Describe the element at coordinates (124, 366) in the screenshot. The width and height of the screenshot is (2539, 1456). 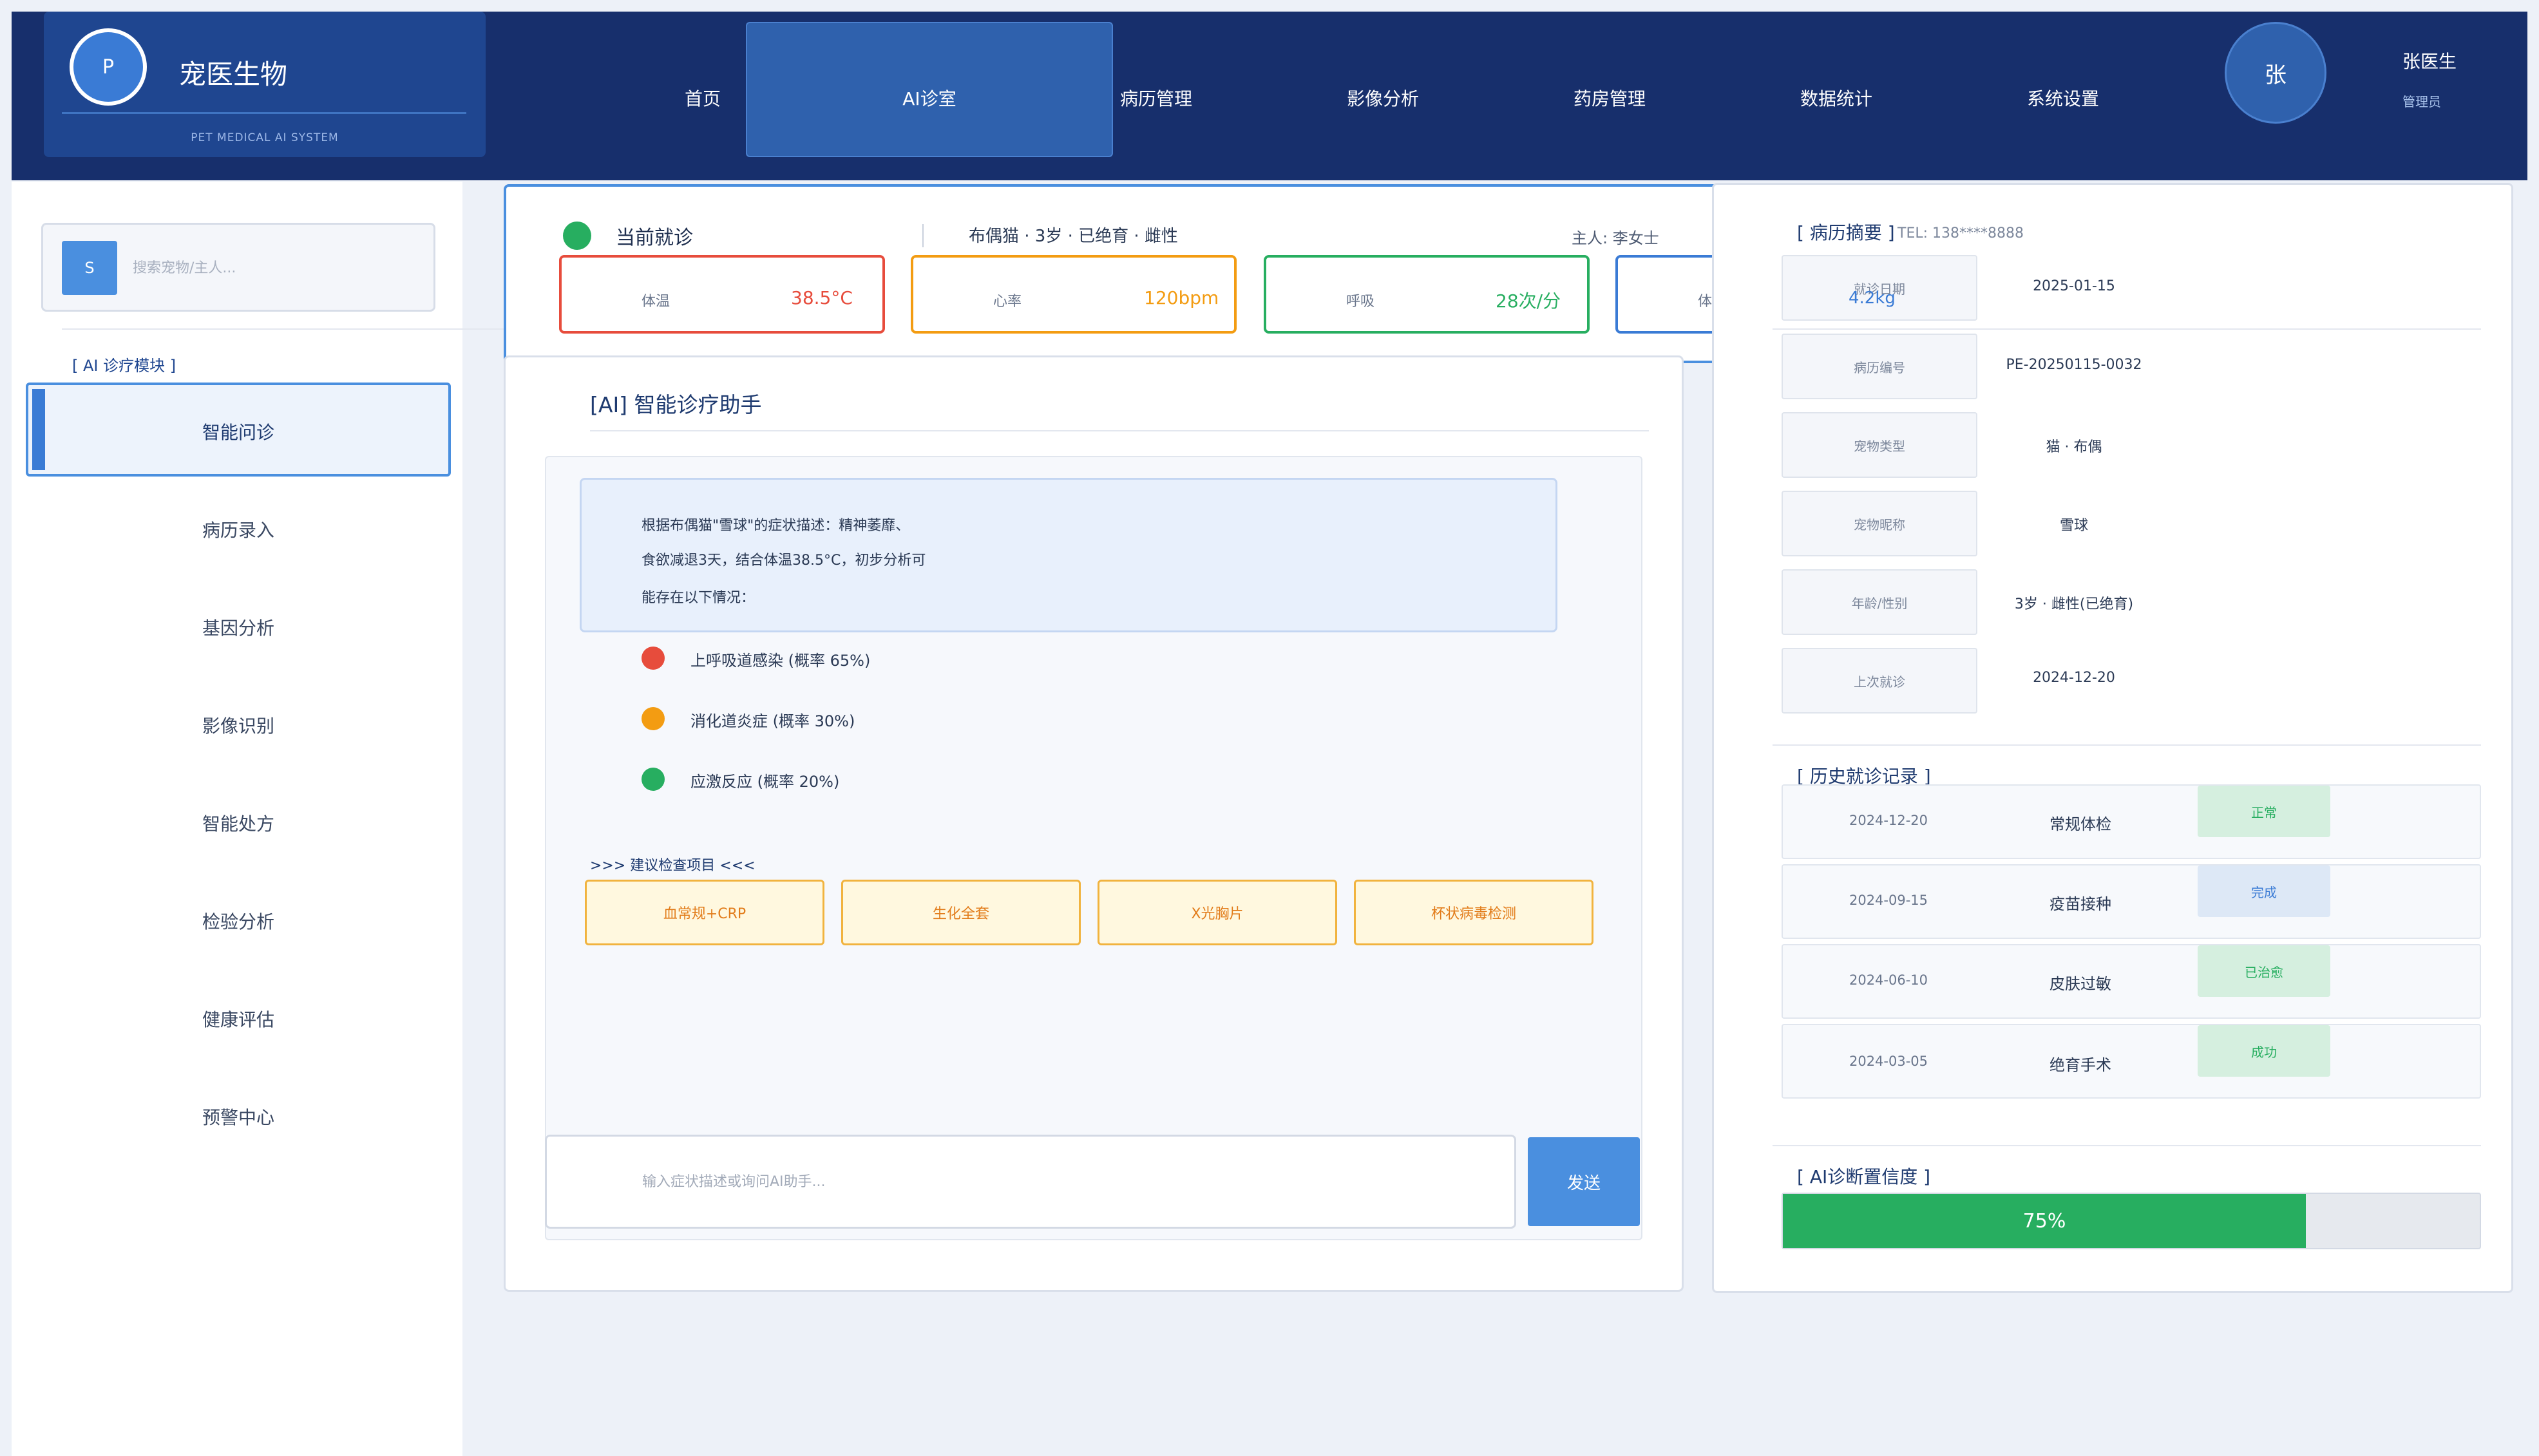
I see `module-title: [ AI 诊疗模块 ]` at that location.